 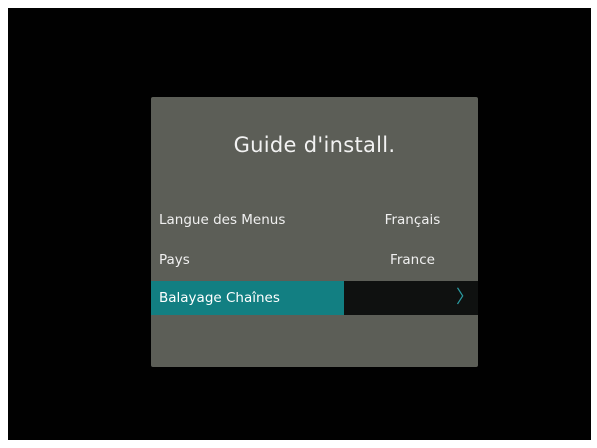 What do you see at coordinates (219, 298) in the screenshot?
I see `menu-channel-scan-label: Balayage Chaînes` at bounding box center [219, 298].